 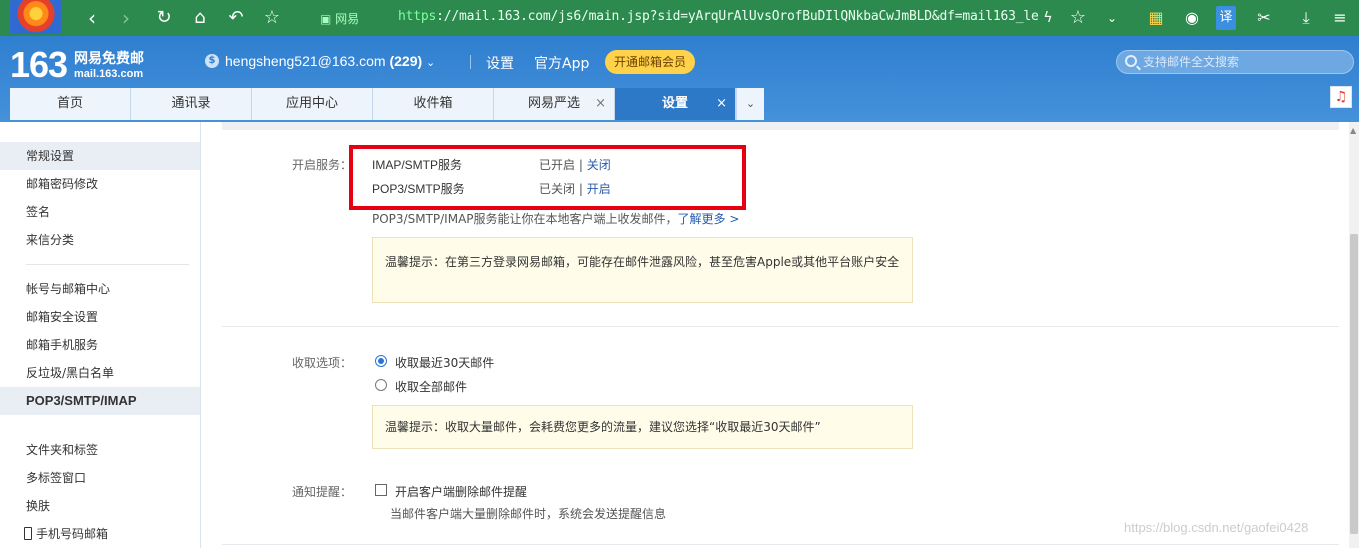 What do you see at coordinates (406, 61) in the screenshot?
I see `unread-count: (229)` at bounding box center [406, 61].